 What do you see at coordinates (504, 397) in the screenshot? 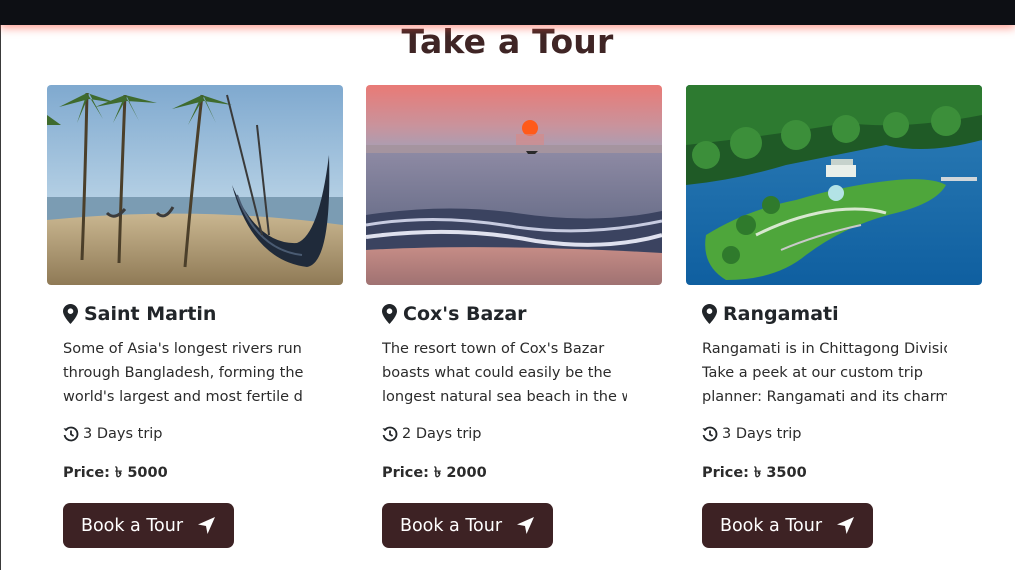
I see `tour-description-line: longest natural sea beach in the worl` at bounding box center [504, 397].